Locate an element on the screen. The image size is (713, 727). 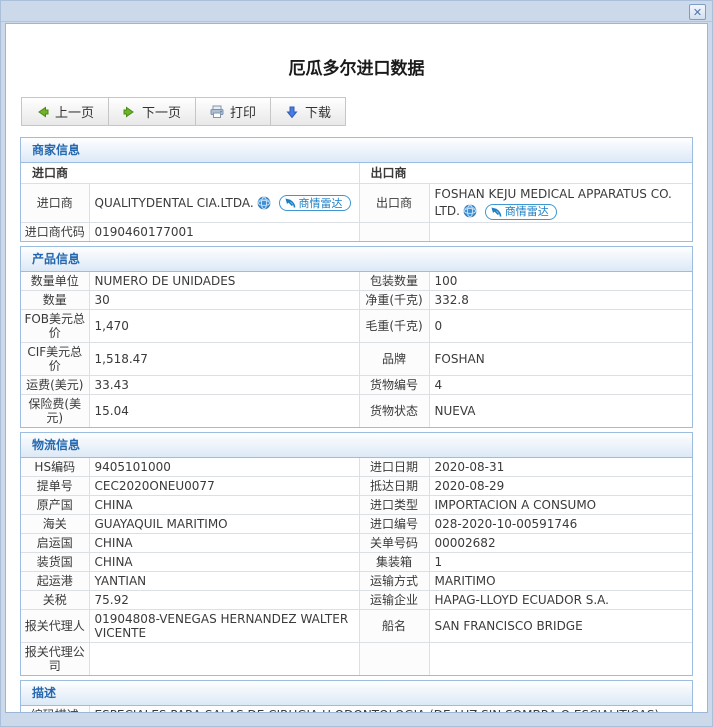
download-label: 下载 is located at coordinates (318, 113).